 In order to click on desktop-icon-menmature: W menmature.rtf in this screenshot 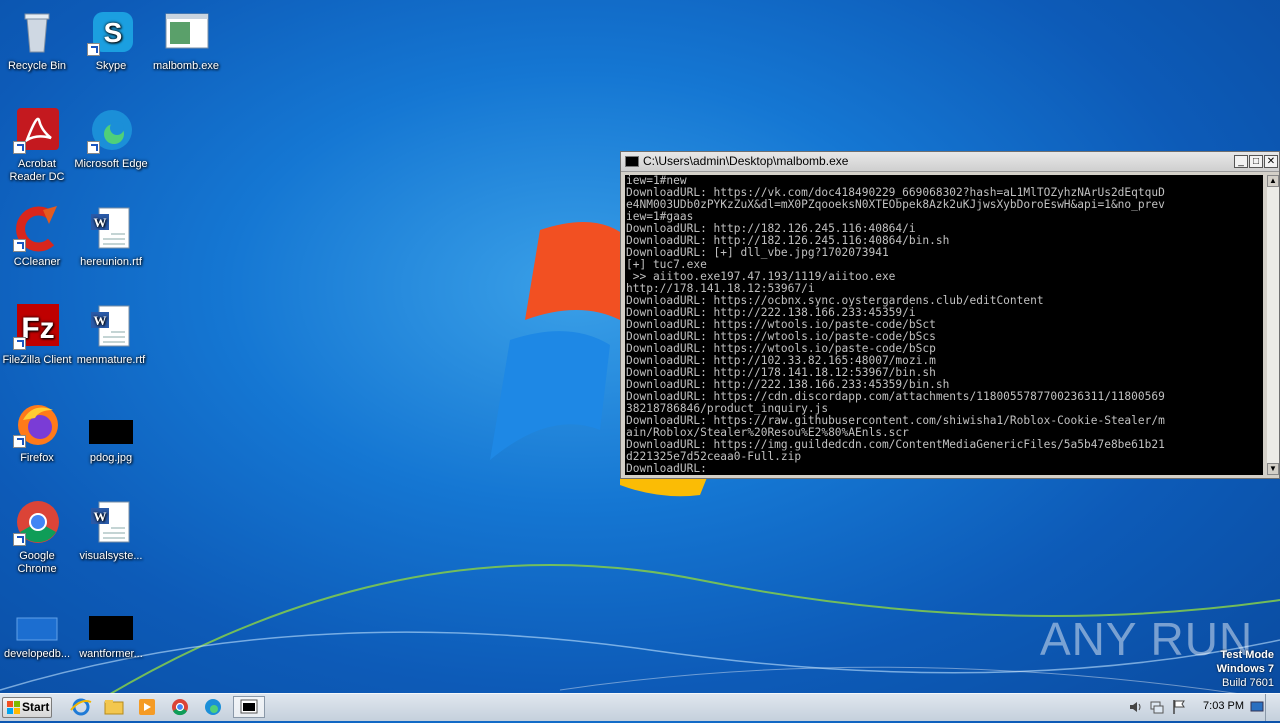, I will do `click(111, 334)`.